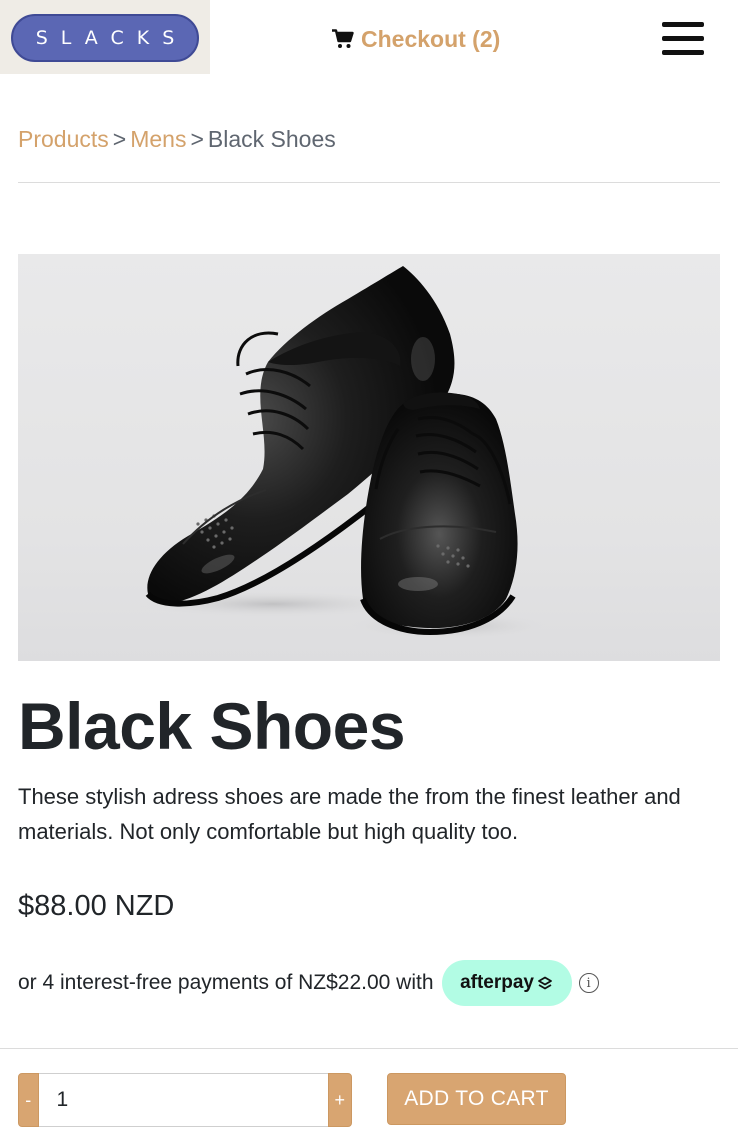 This screenshot has width=738, height=1134. Describe the element at coordinates (212, 726) in the screenshot. I see `product-title: Black Shoes` at that location.